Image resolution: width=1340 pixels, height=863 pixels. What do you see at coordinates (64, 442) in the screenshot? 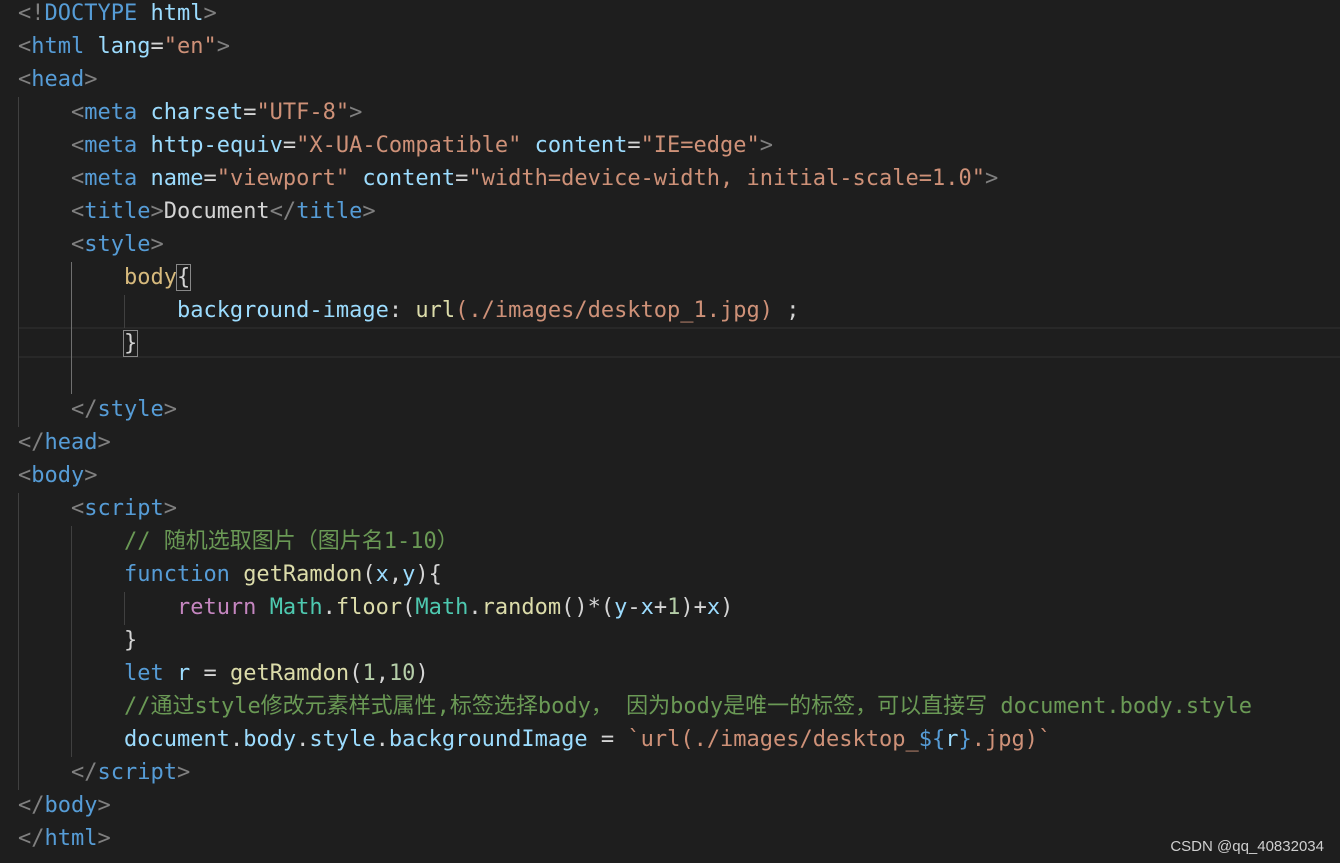
I see `code-line: </head>` at bounding box center [64, 442].